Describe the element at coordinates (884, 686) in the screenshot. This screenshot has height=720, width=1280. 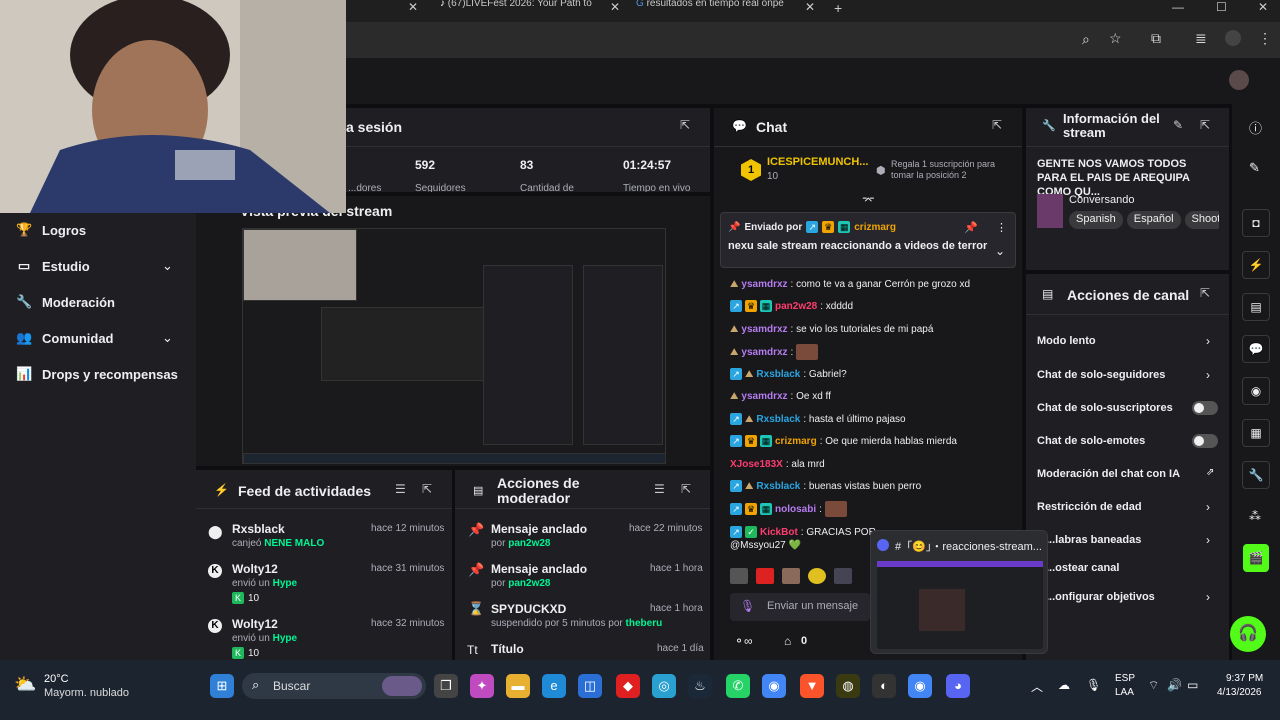
I see `app-dark-icon: ◐` at that location.